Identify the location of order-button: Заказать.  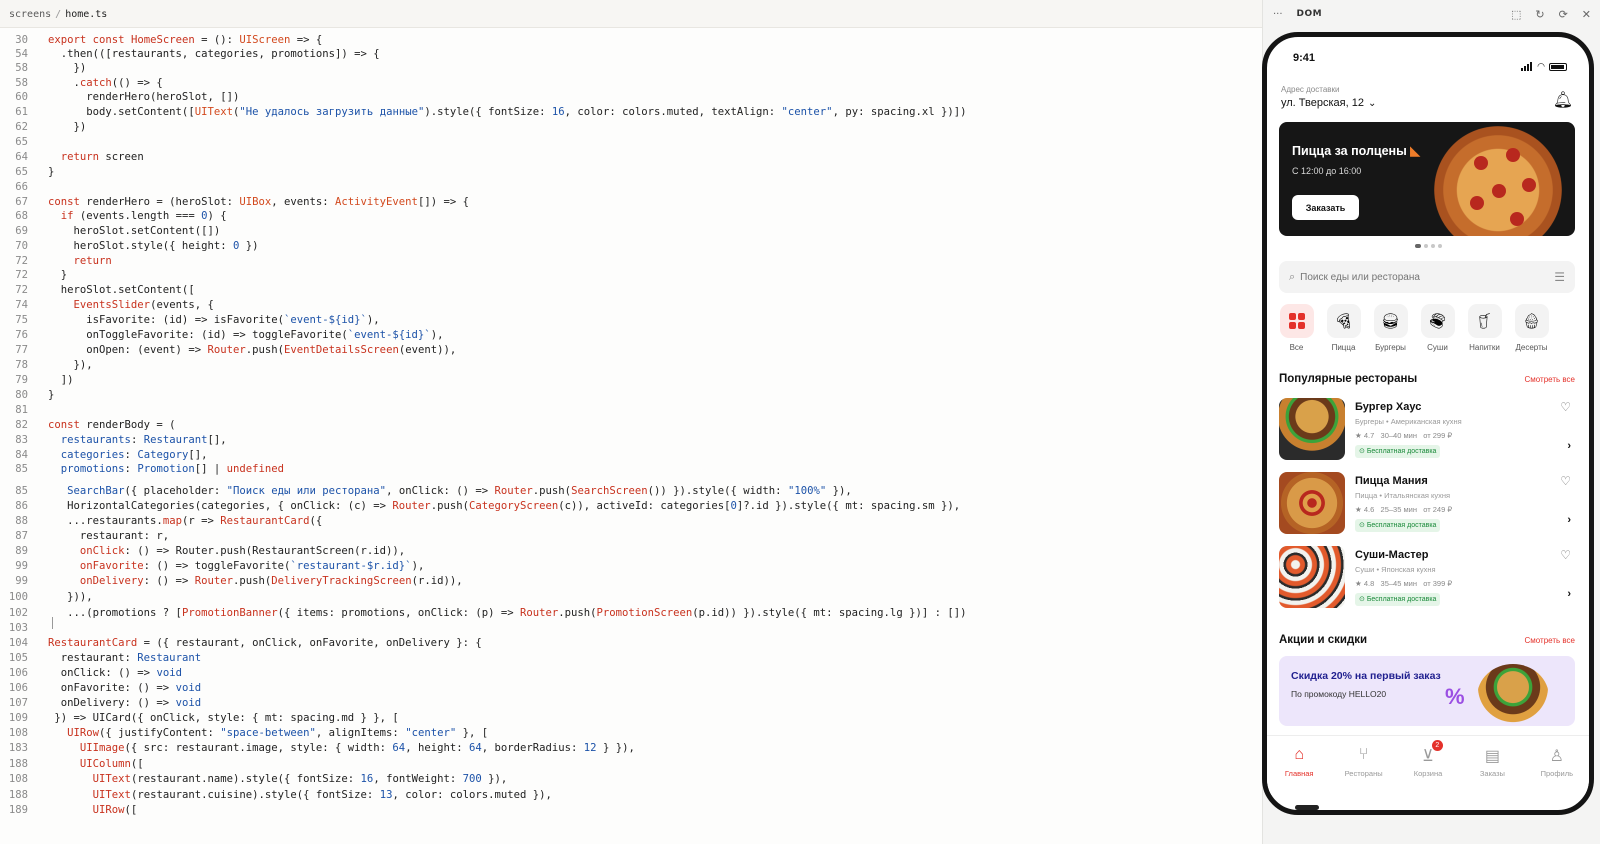
(1325, 207).